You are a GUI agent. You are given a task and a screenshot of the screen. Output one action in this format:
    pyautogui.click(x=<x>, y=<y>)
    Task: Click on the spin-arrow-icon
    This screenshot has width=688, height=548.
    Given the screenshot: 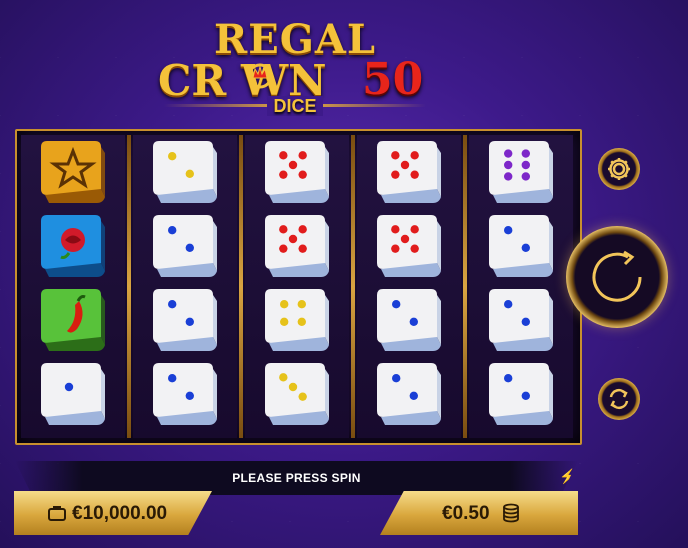 What is the action you would take?
    pyautogui.click(x=617, y=276)
    